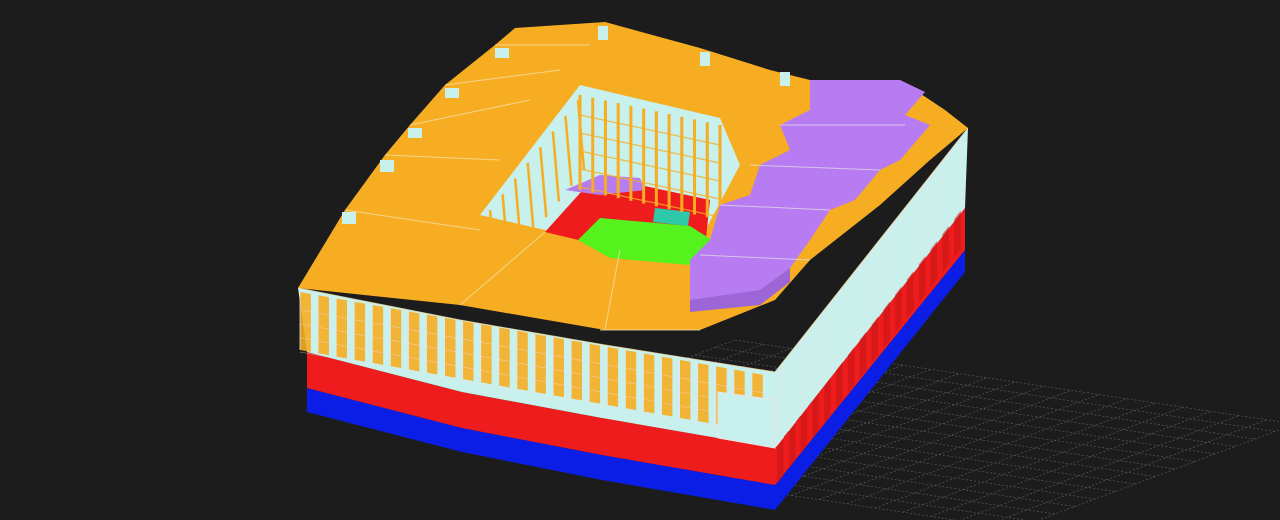  I want to click on front-corner-box, so click(746, 420).